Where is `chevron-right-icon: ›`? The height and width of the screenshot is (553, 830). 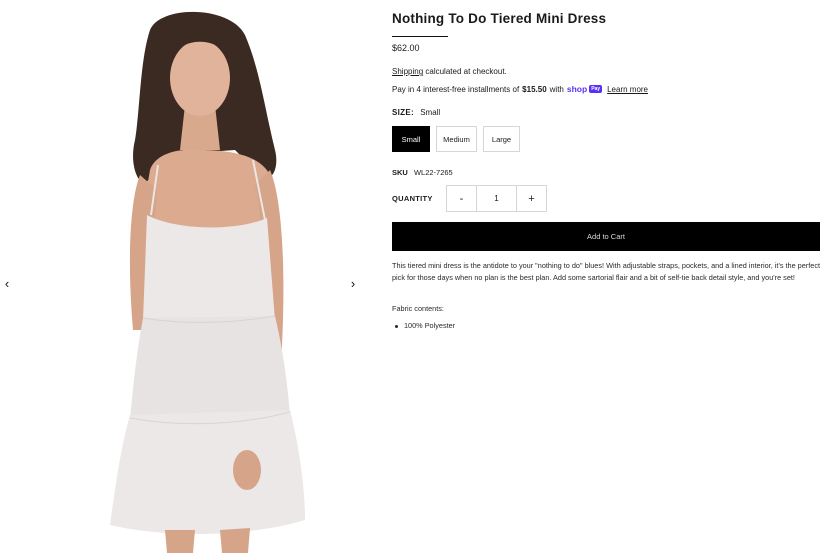
chevron-right-icon: › is located at coordinates (353, 283).